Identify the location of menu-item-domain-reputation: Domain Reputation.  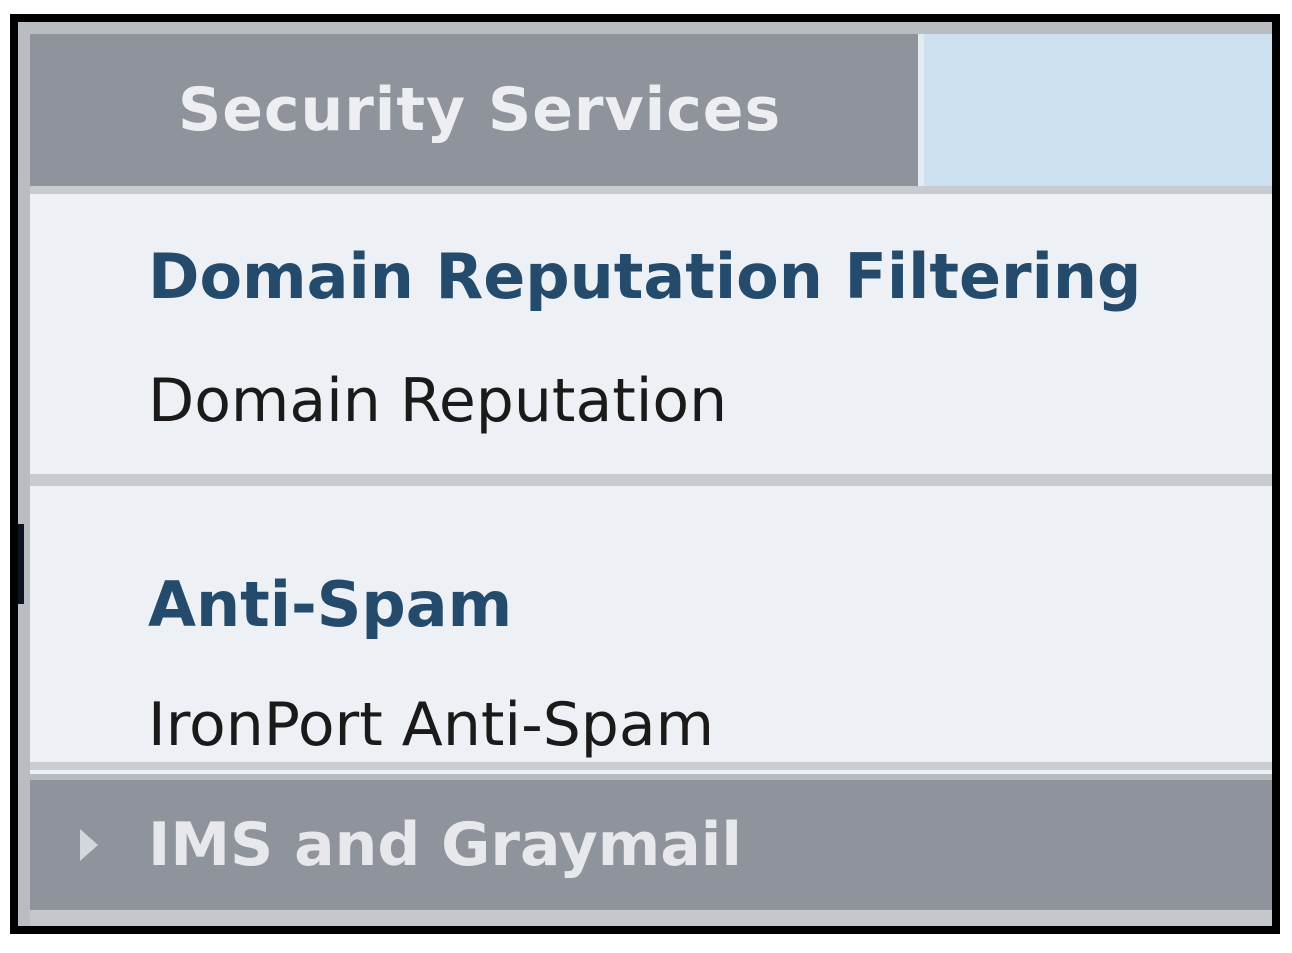
(437, 401).